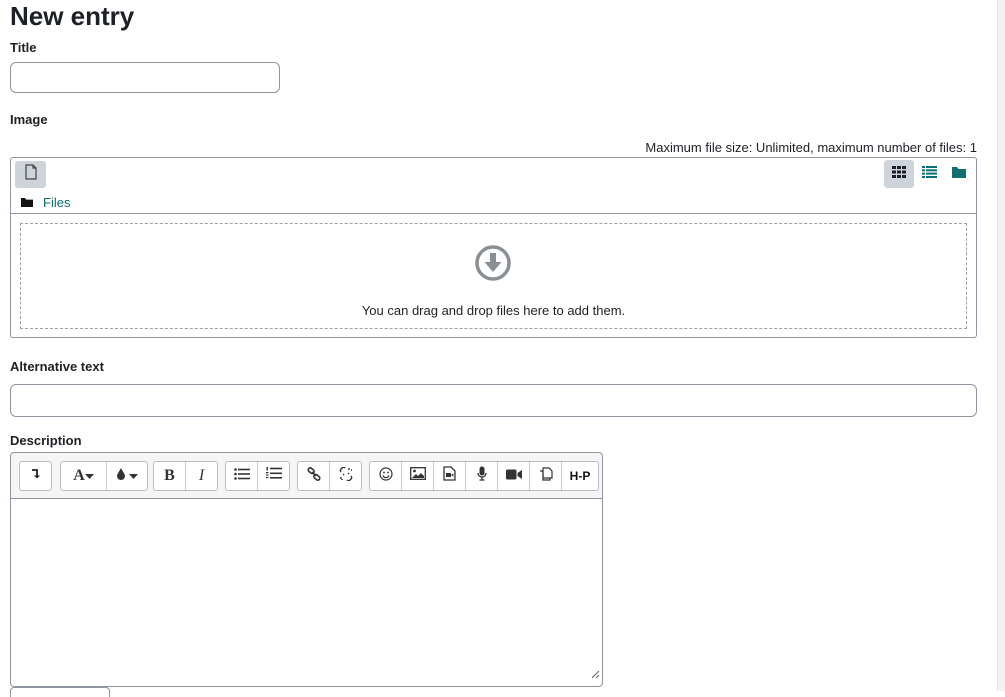 This screenshot has height=697, width=1005. What do you see at coordinates (72, 16) in the screenshot?
I see `page-title: New entry` at bounding box center [72, 16].